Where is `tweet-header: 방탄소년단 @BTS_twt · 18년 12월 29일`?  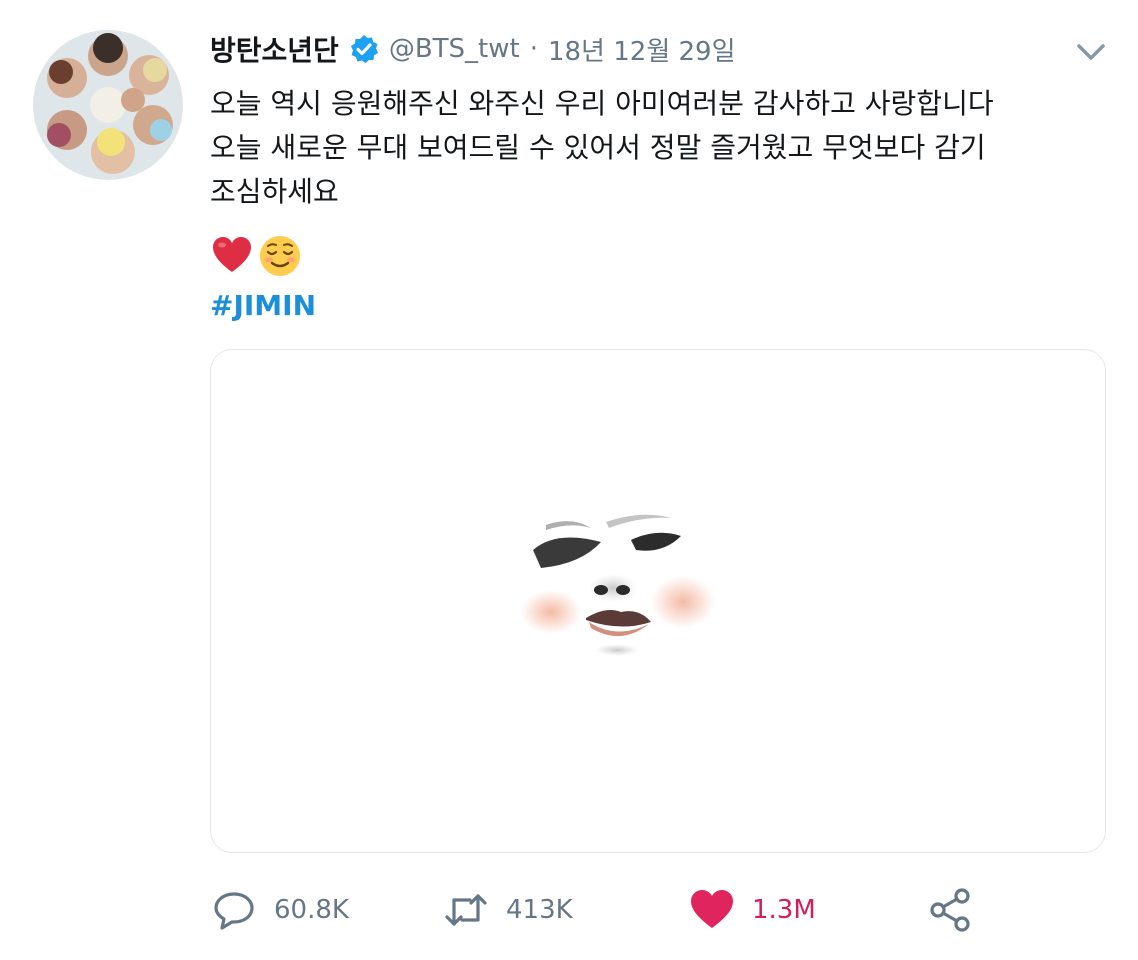 tweet-header: 방탄소년단 @BTS_twt · 18년 12월 29일 is located at coordinates (473, 49).